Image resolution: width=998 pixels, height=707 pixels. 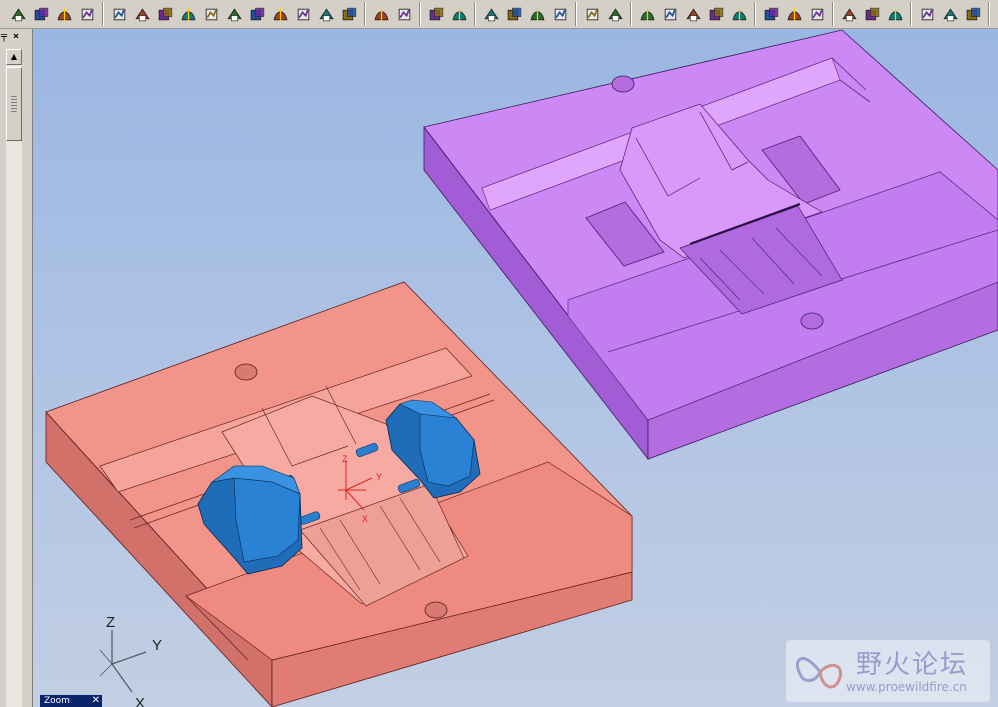 I want to click on thicken-button, so click(x=404, y=14).